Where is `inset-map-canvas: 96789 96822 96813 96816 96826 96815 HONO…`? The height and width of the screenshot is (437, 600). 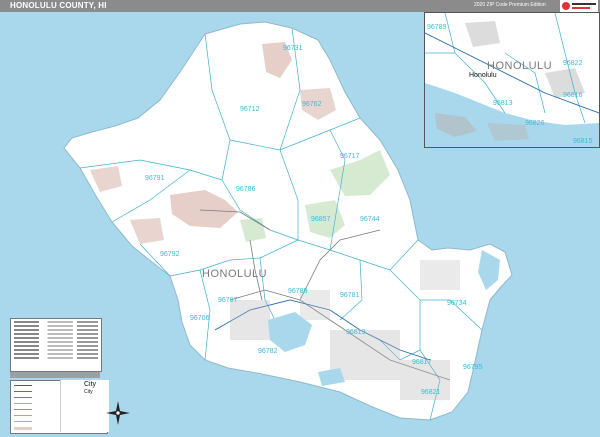 inset-map-canvas: 96789 96822 96813 96816 96826 96815 HONO… is located at coordinates (512, 80).